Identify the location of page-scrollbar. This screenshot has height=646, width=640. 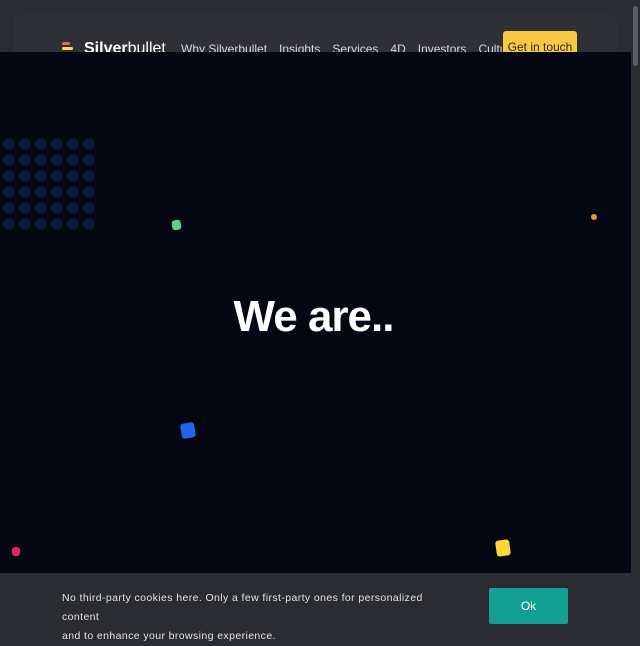
(635, 320).